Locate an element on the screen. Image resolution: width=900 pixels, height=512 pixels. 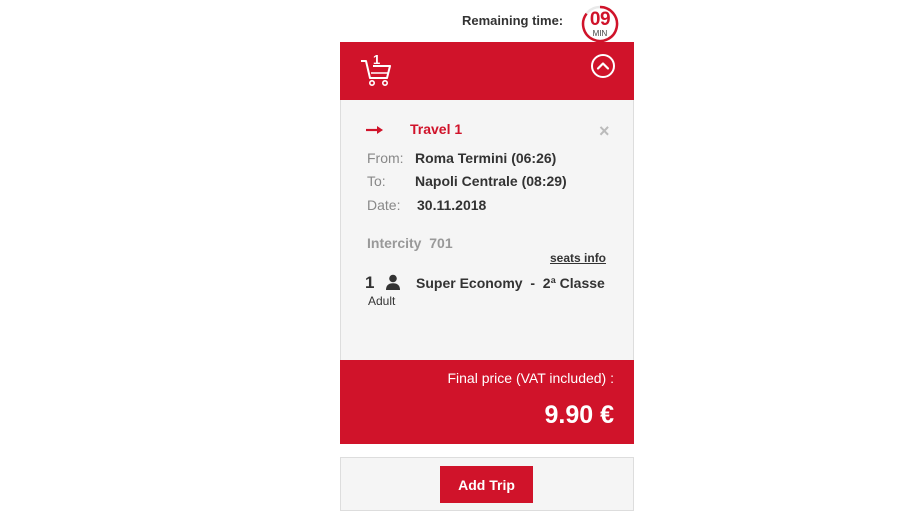
passenger-type: Adult is located at coordinates (382, 301).